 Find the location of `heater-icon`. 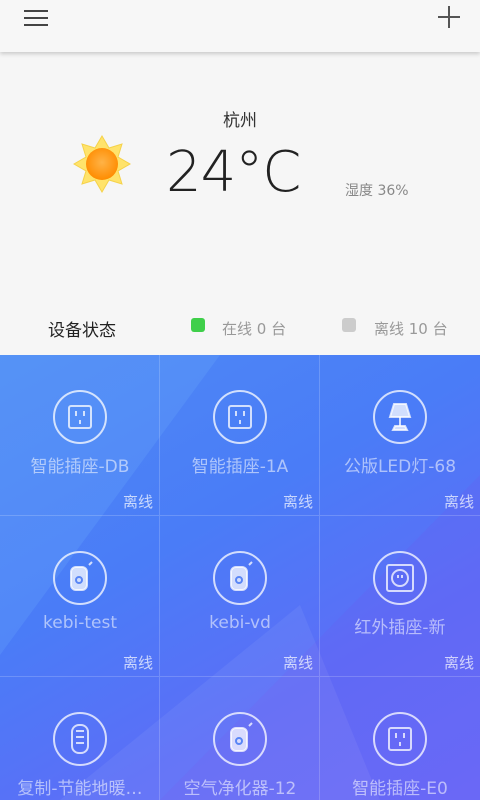

heater-icon is located at coordinates (80, 739).